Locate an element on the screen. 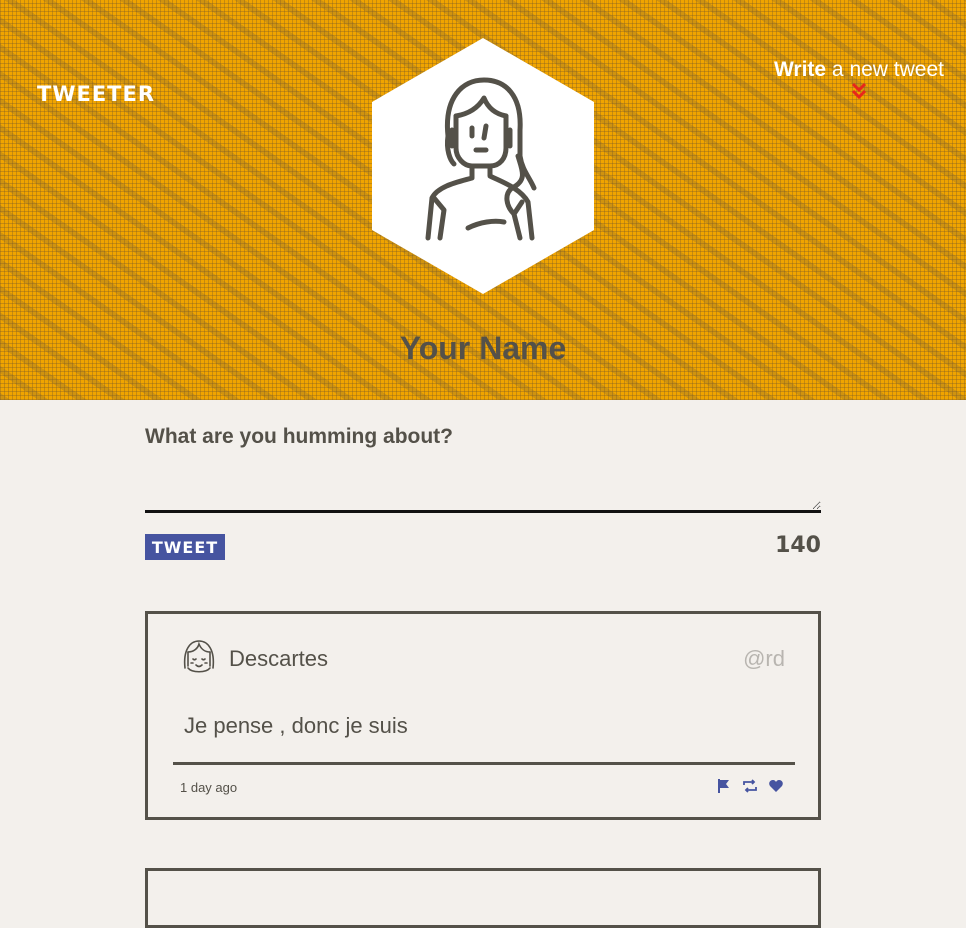 This screenshot has height=928, width=966. heart-icon is located at coordinates (776, 786).